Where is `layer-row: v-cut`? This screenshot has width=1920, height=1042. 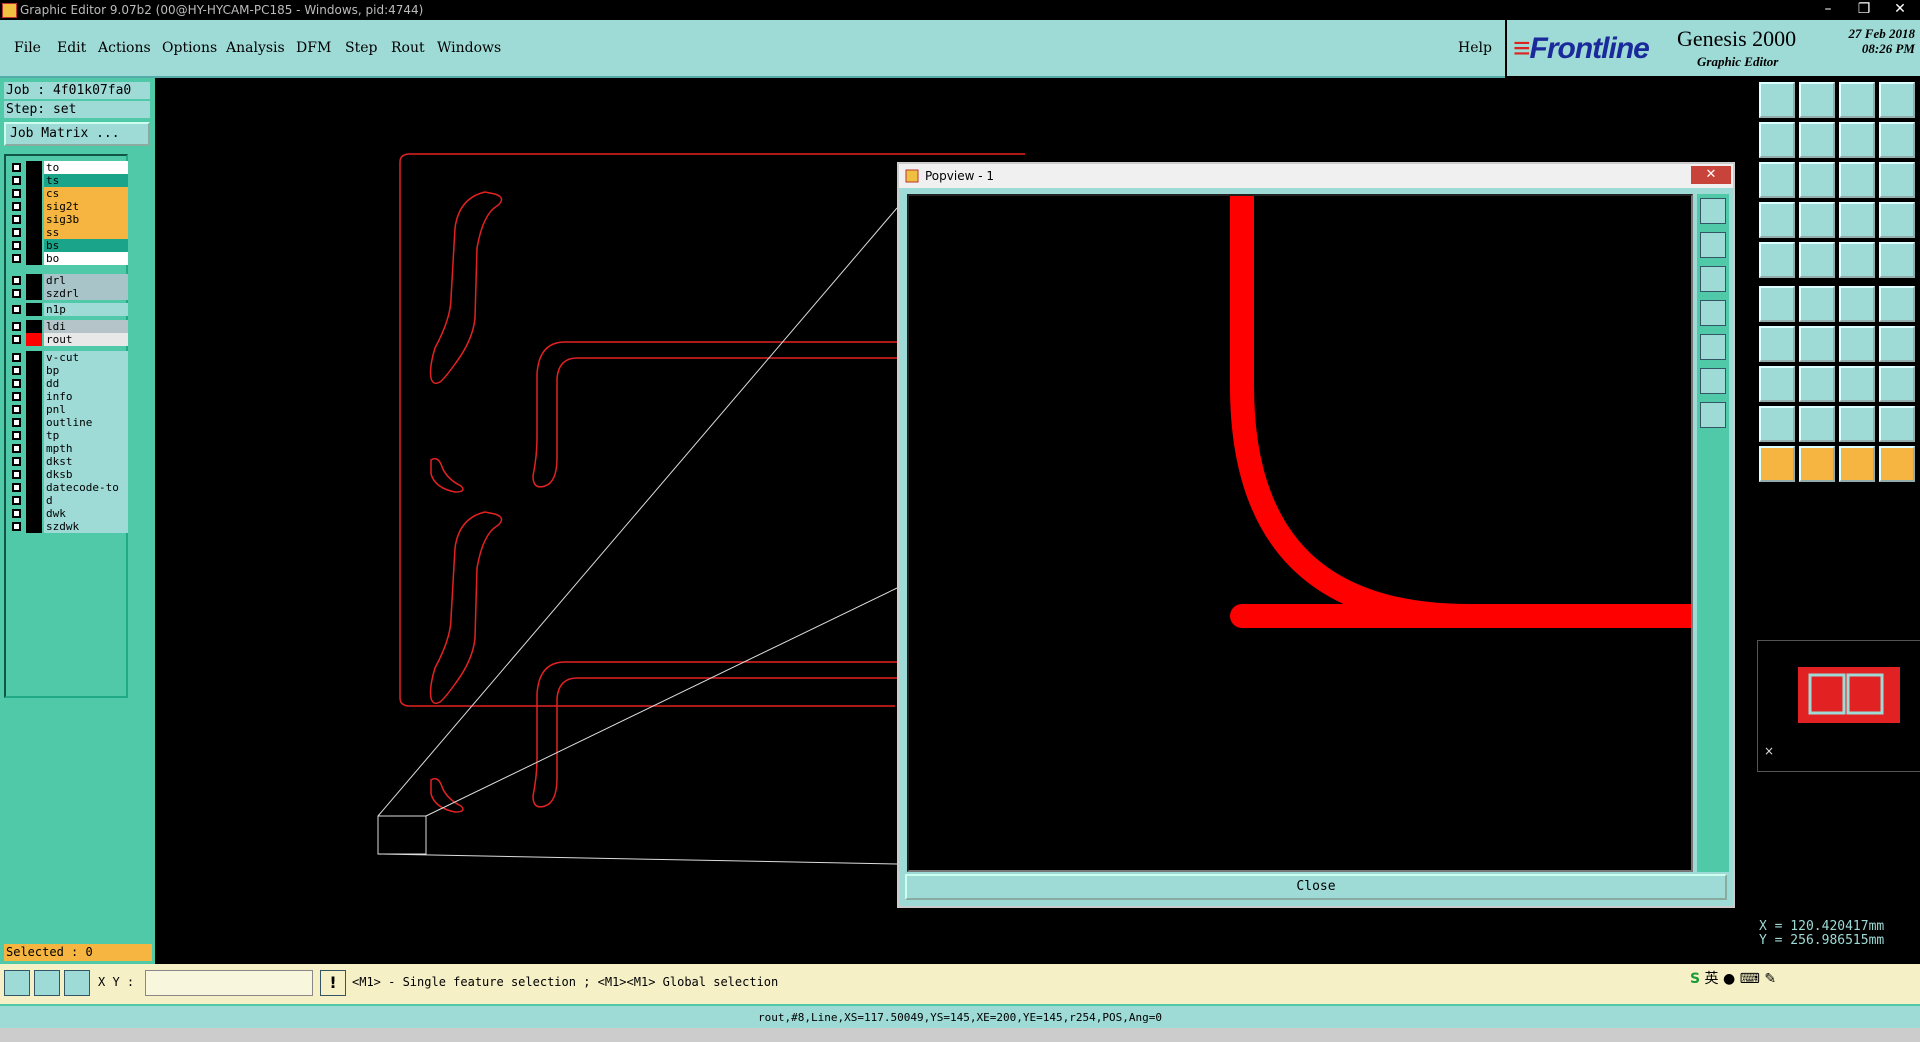 layer-row: v-cut is located at coordinates (68, 358).